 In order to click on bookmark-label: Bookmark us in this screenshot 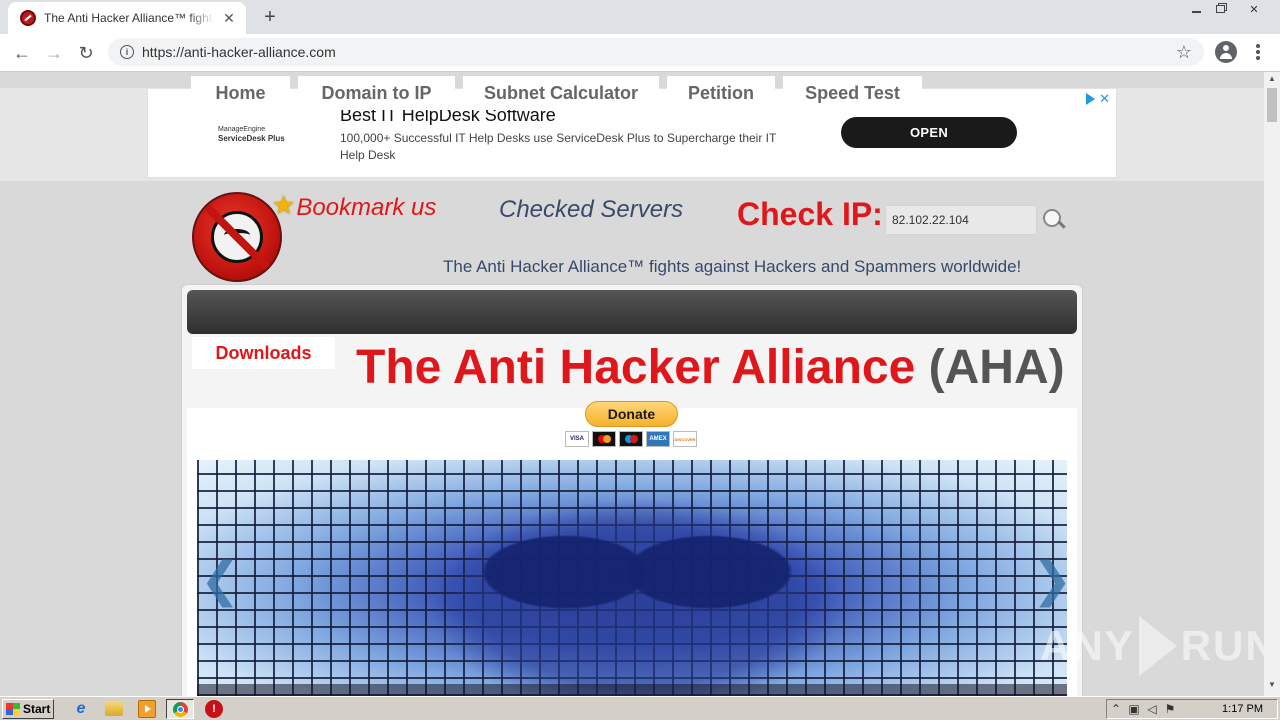, I will do `click(366, 208)`.